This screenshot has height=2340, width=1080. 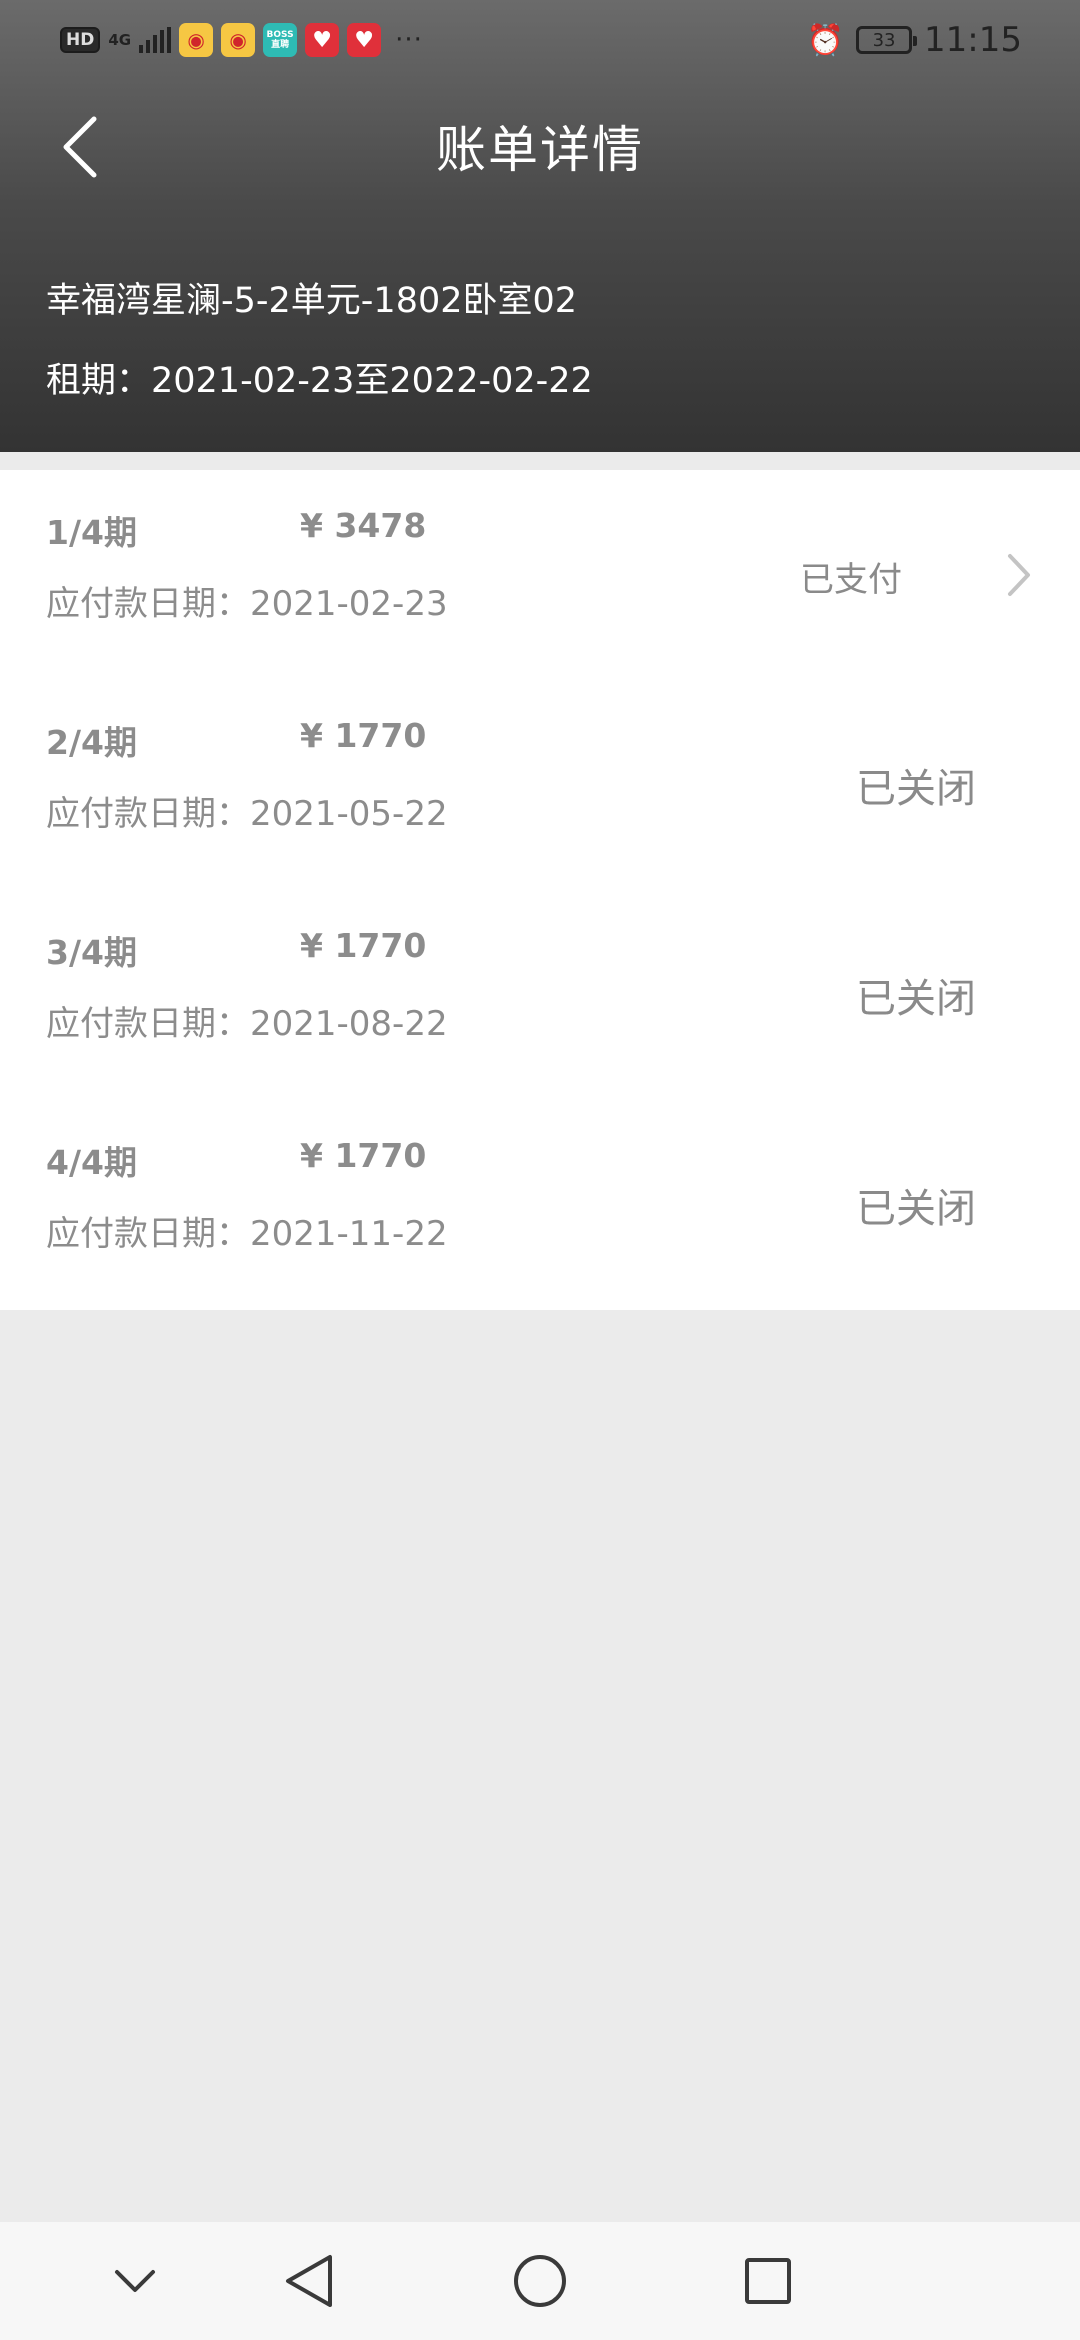 I want to click on bill-row-4: 4/4期 ¥ 1770 应付款日期：2021-11-22 已关闭, so click(x=540, y=1205).